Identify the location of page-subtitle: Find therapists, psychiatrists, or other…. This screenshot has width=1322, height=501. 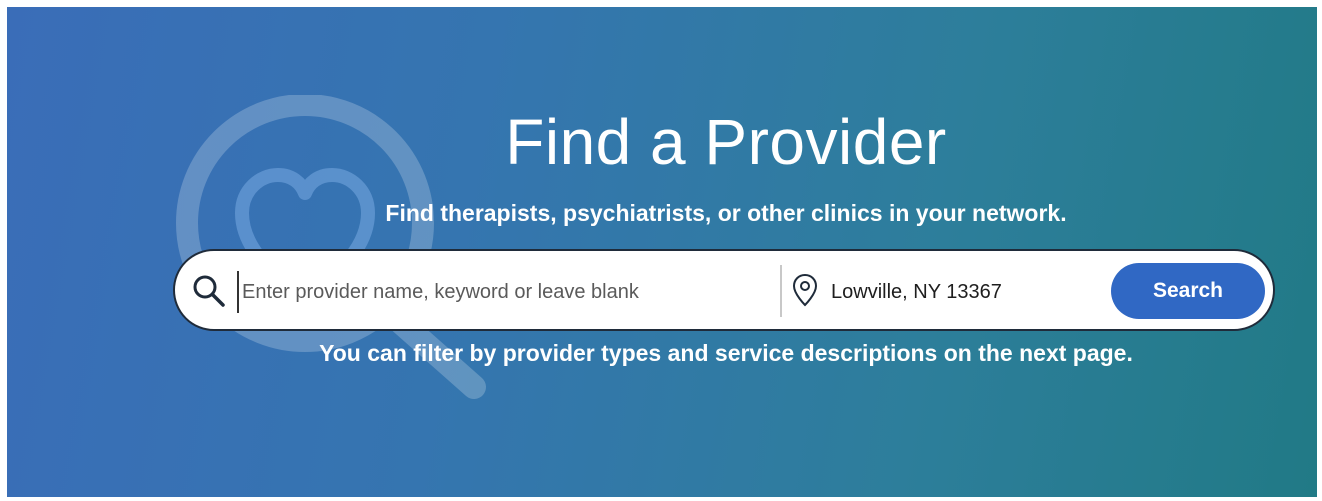
(726, 213).